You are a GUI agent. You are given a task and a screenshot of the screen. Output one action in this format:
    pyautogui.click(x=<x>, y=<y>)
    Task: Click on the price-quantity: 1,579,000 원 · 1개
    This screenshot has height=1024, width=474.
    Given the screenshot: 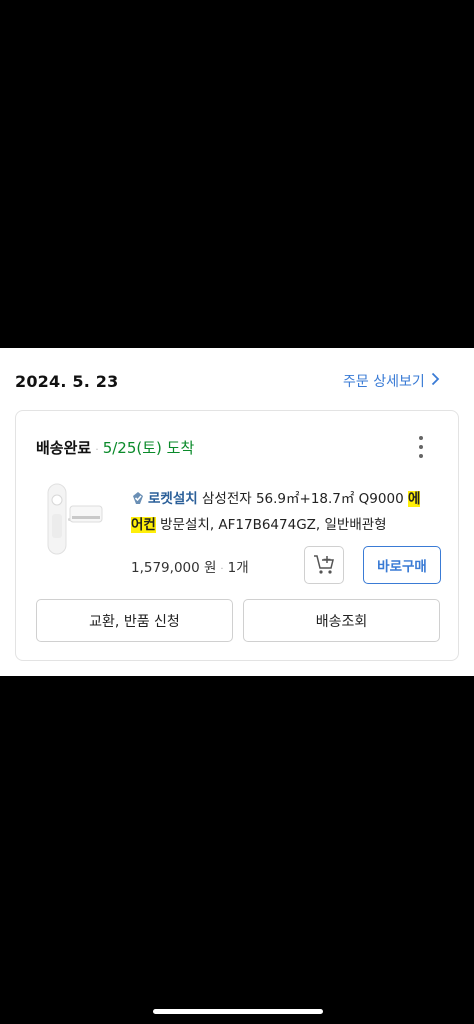 What is the action you would take?
    pyautogui.click(x=190, y=566)
    